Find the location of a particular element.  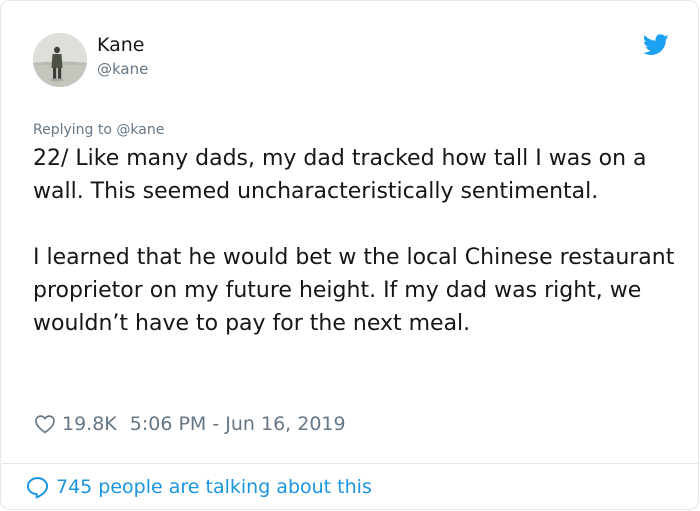

replying-to: Replying to @kane is located at coordinates (98, 130).